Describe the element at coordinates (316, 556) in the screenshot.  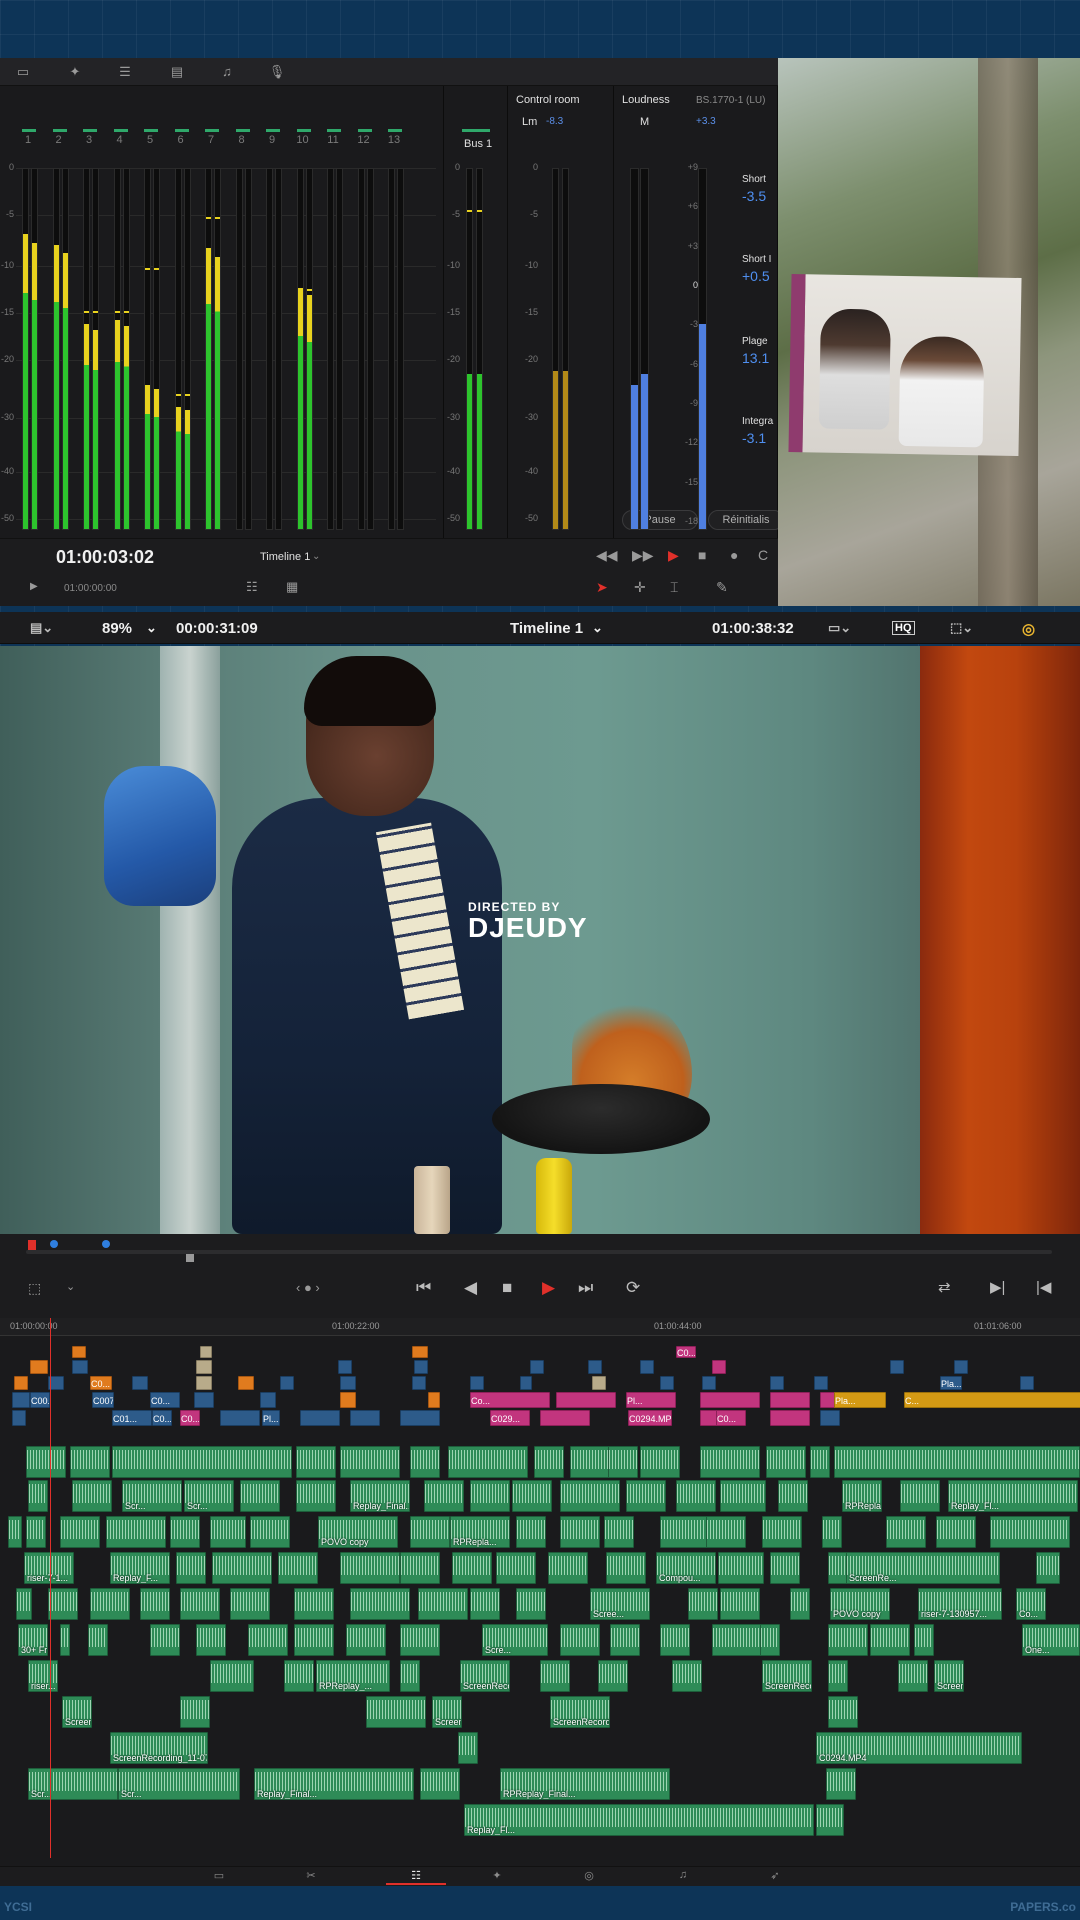
I see `chevron-down-icon: ⌄` at that location.